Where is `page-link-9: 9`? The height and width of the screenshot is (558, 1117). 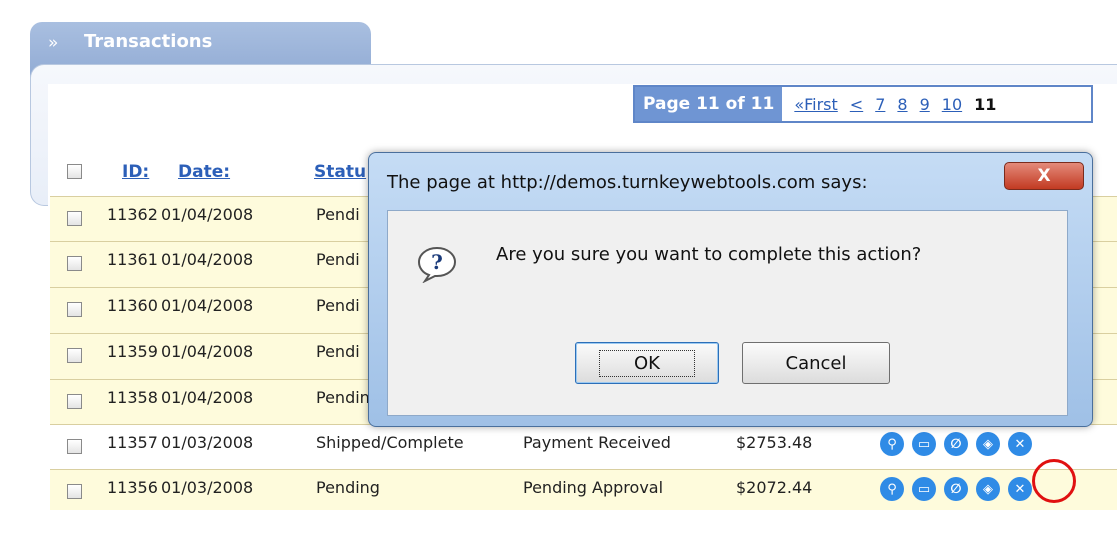
page-link-9: 9 is located at coordinates (925, 104).